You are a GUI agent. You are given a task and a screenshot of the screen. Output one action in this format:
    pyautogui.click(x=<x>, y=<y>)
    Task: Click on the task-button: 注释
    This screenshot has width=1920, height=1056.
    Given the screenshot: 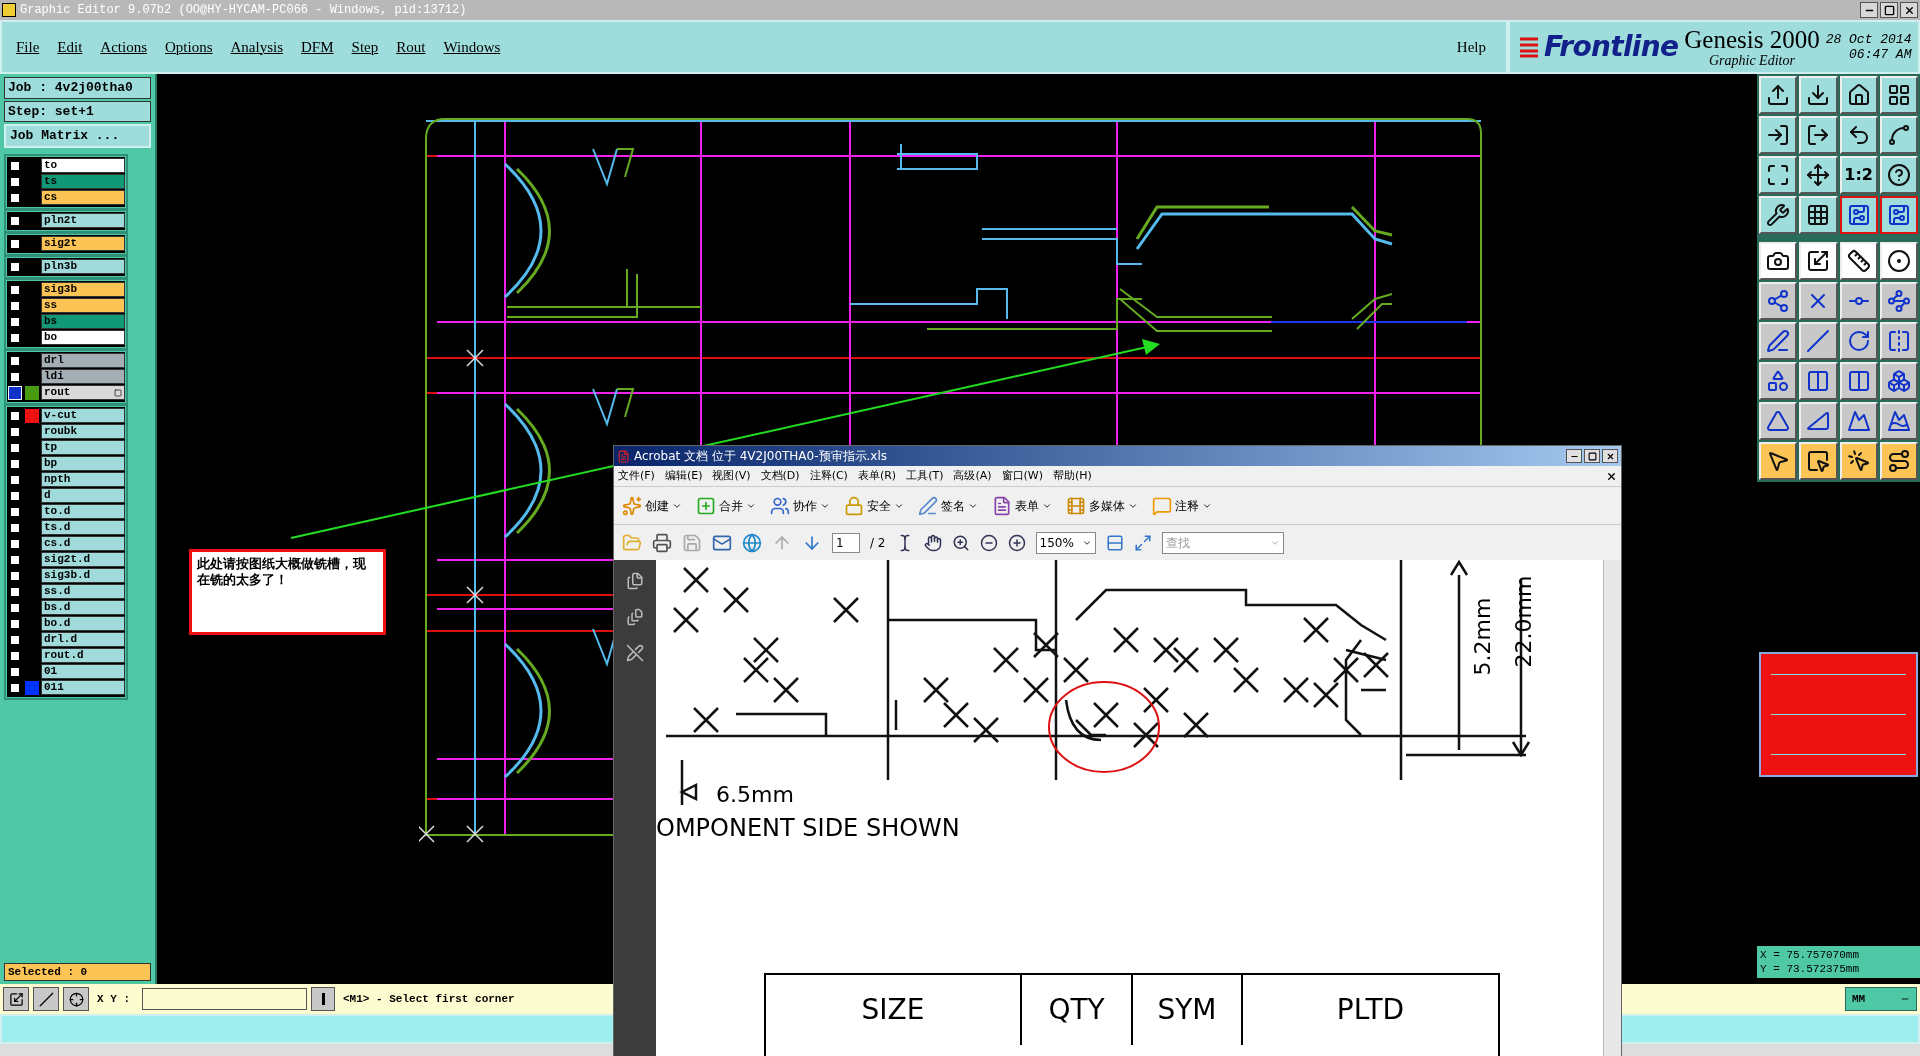 What is the action you would take?
    pyautogui.click(x=1182, y=505)
    